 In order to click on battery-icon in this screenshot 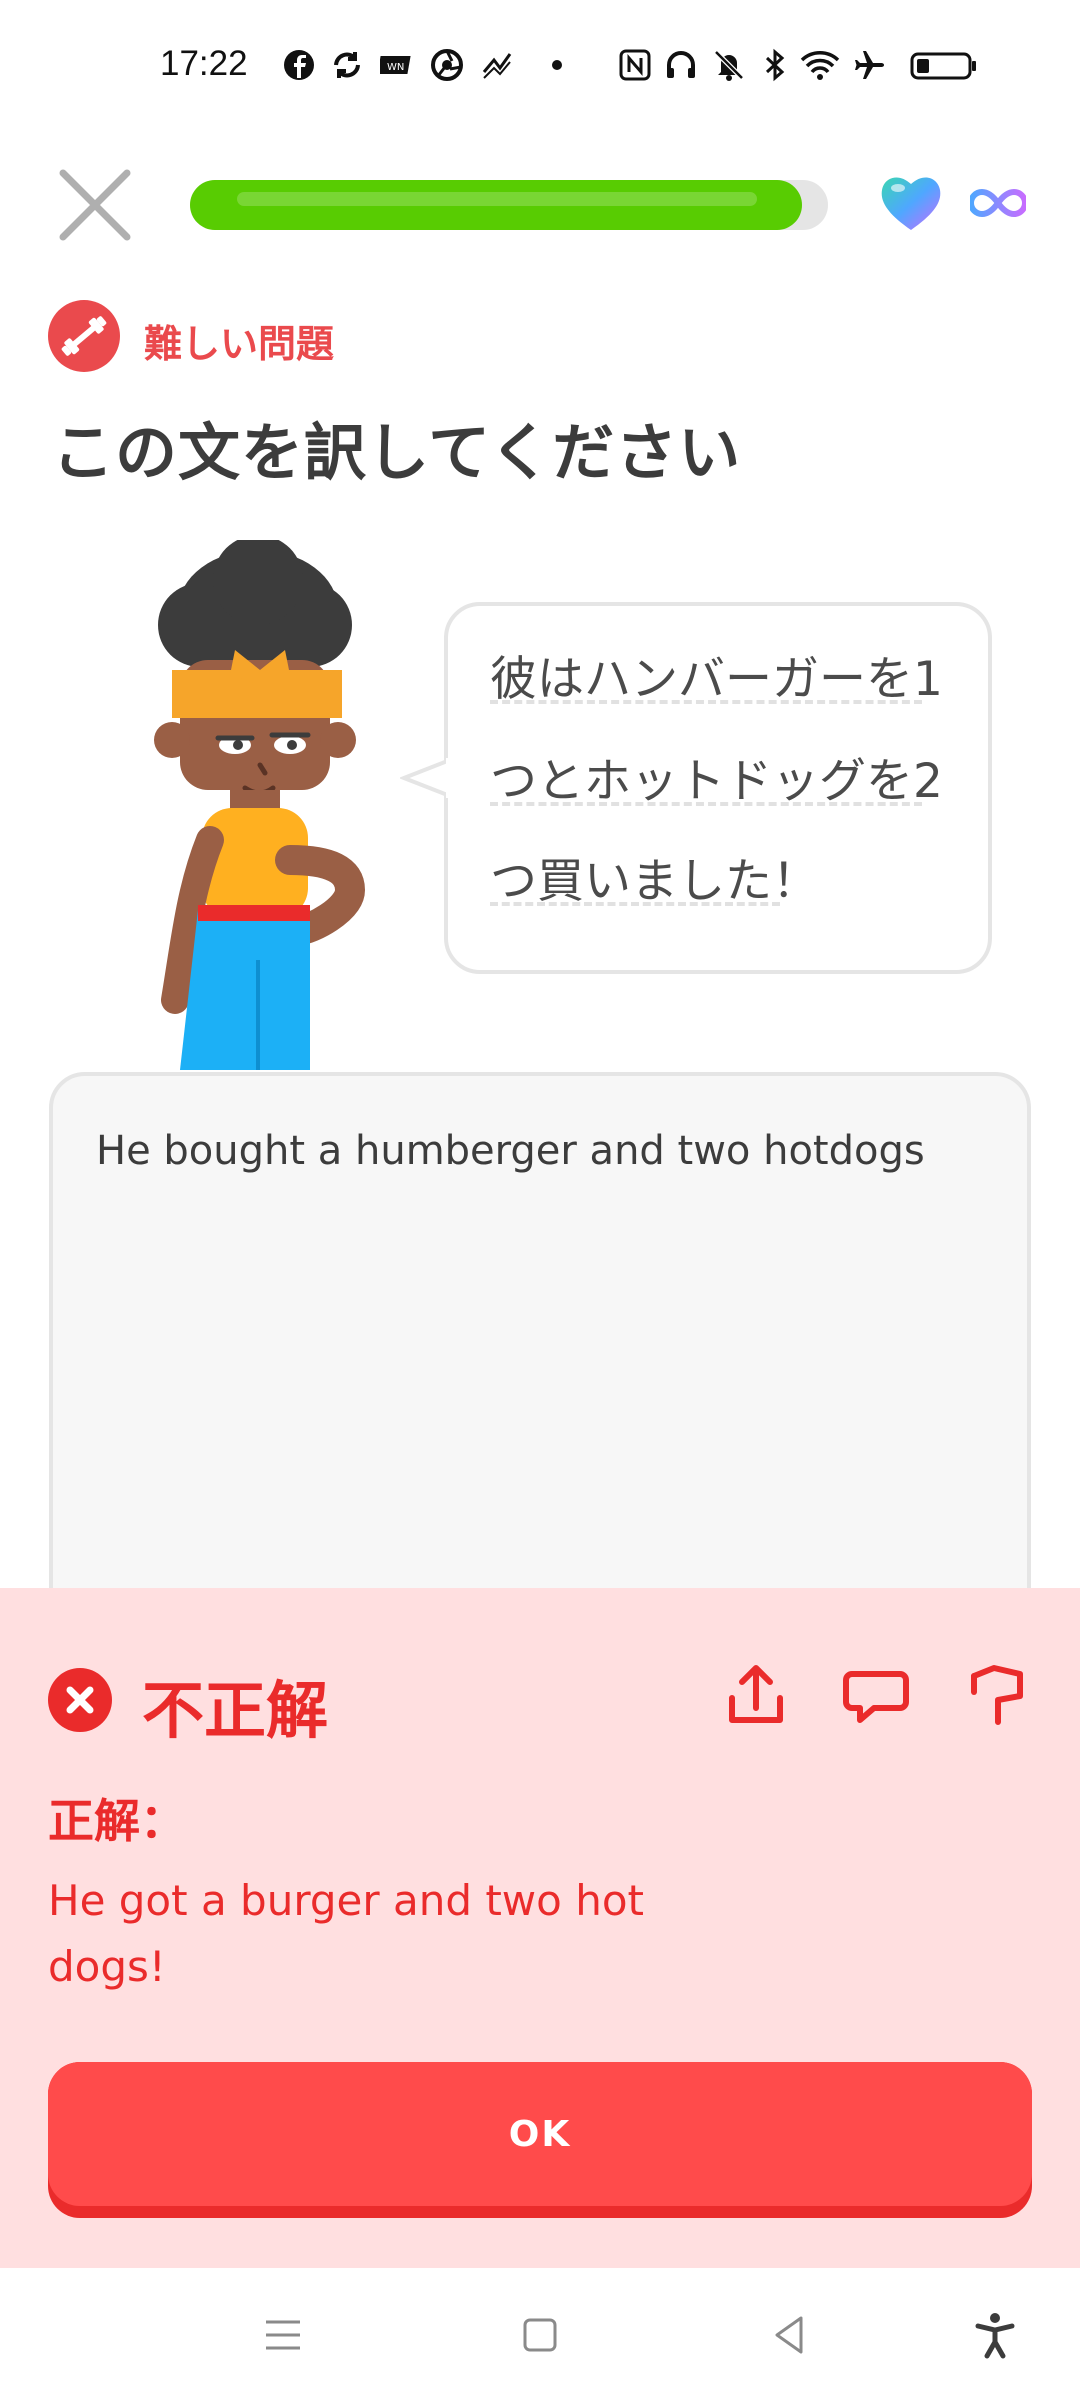, I will do `click(943, 66)`.